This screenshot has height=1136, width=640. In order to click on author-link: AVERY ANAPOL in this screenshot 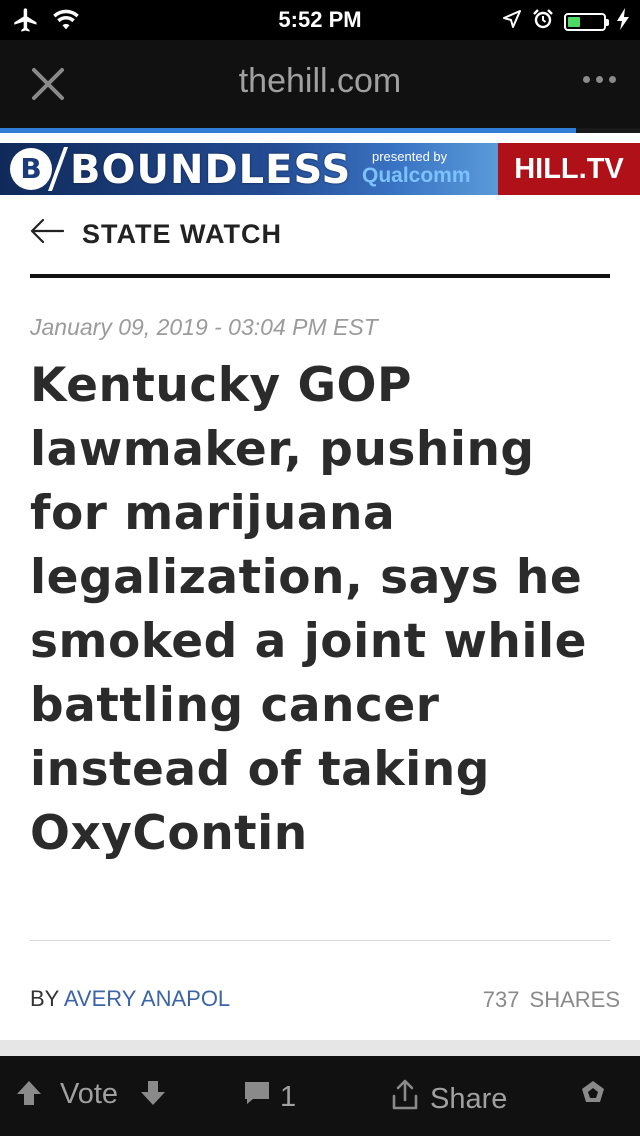, I will do `click(147, 998)`.